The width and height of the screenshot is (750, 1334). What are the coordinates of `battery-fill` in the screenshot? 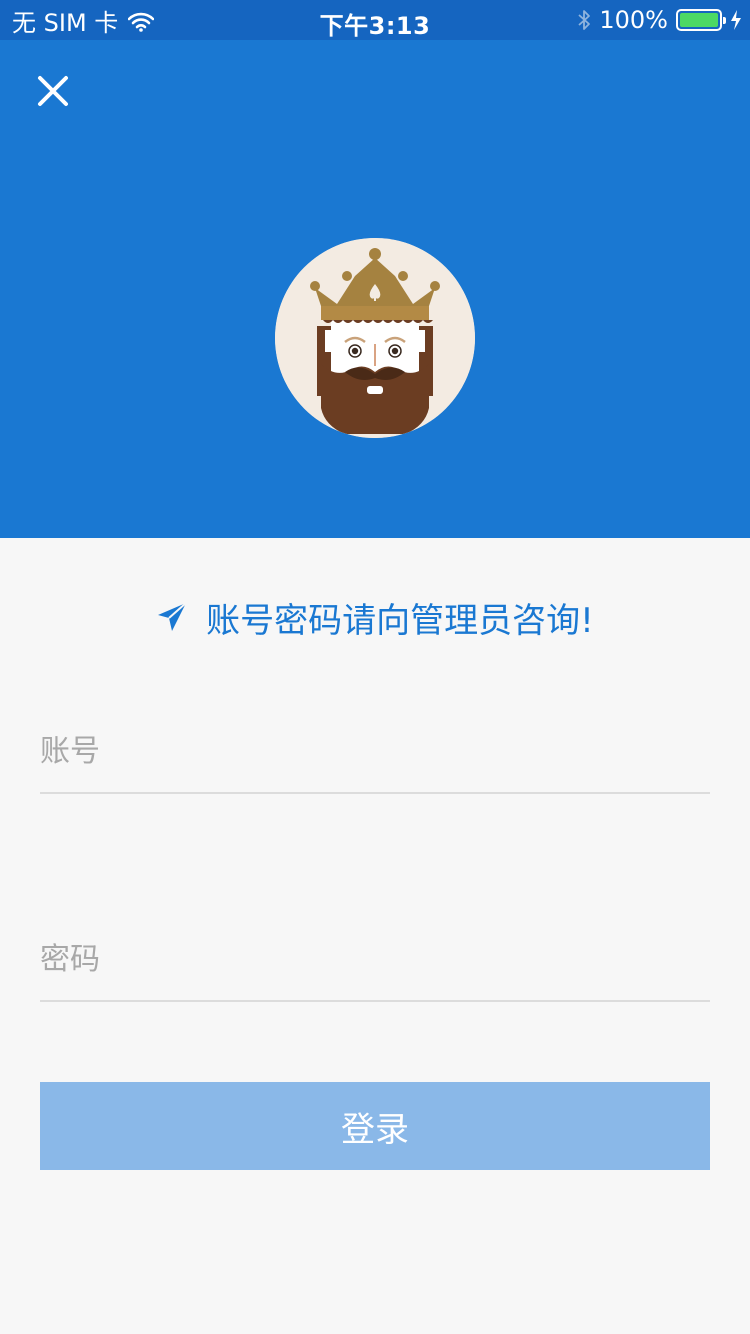 It's located at (699, 20).